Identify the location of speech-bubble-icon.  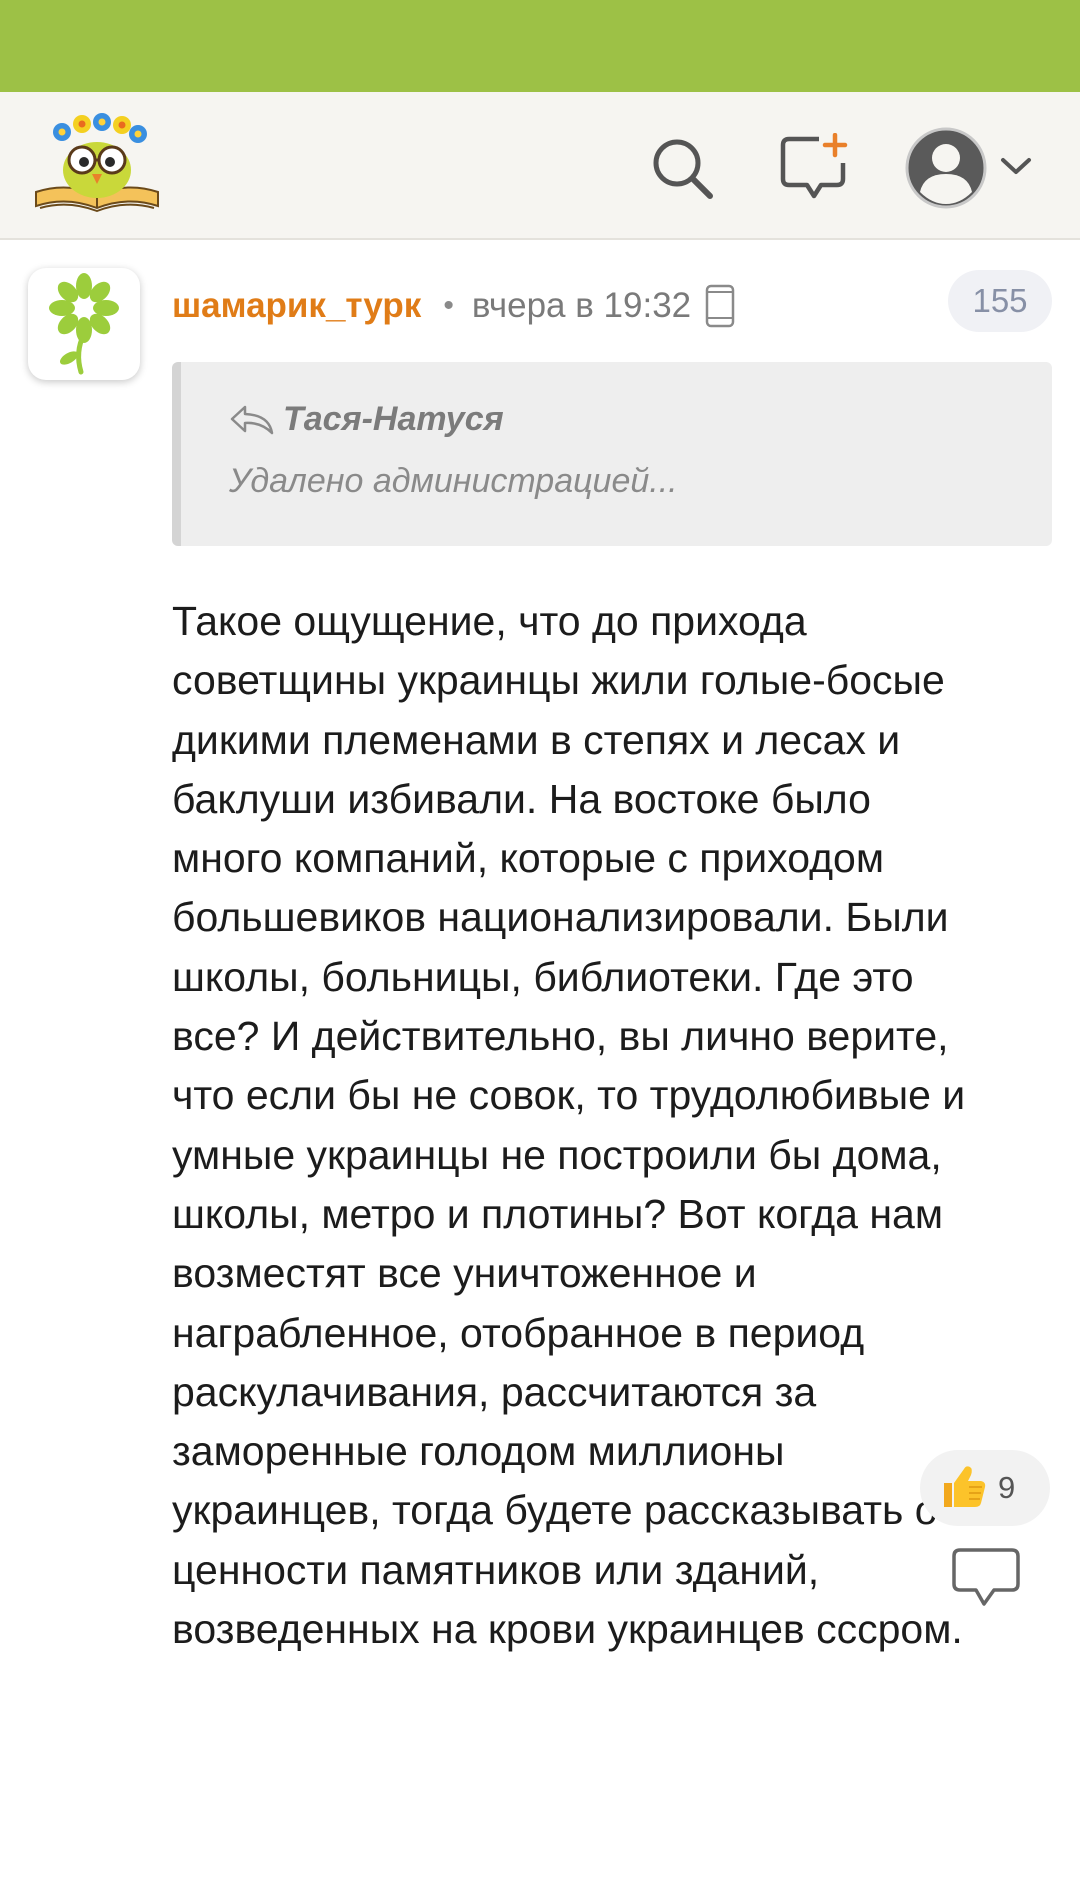
(986, 1577).